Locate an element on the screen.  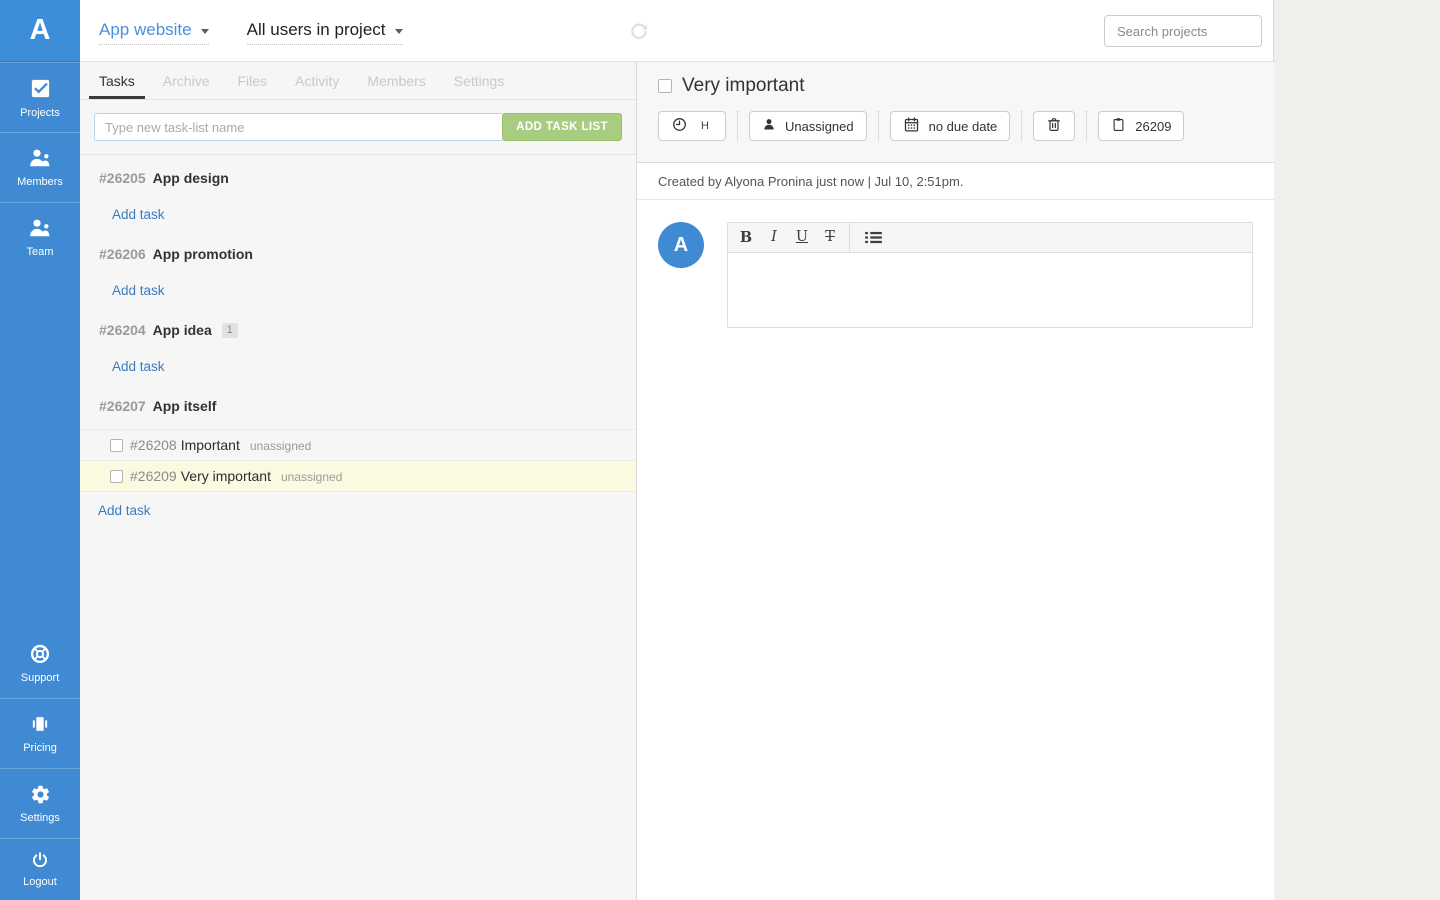
sidebar-item-pricing: Pricing is located at coordinates (40, 733).